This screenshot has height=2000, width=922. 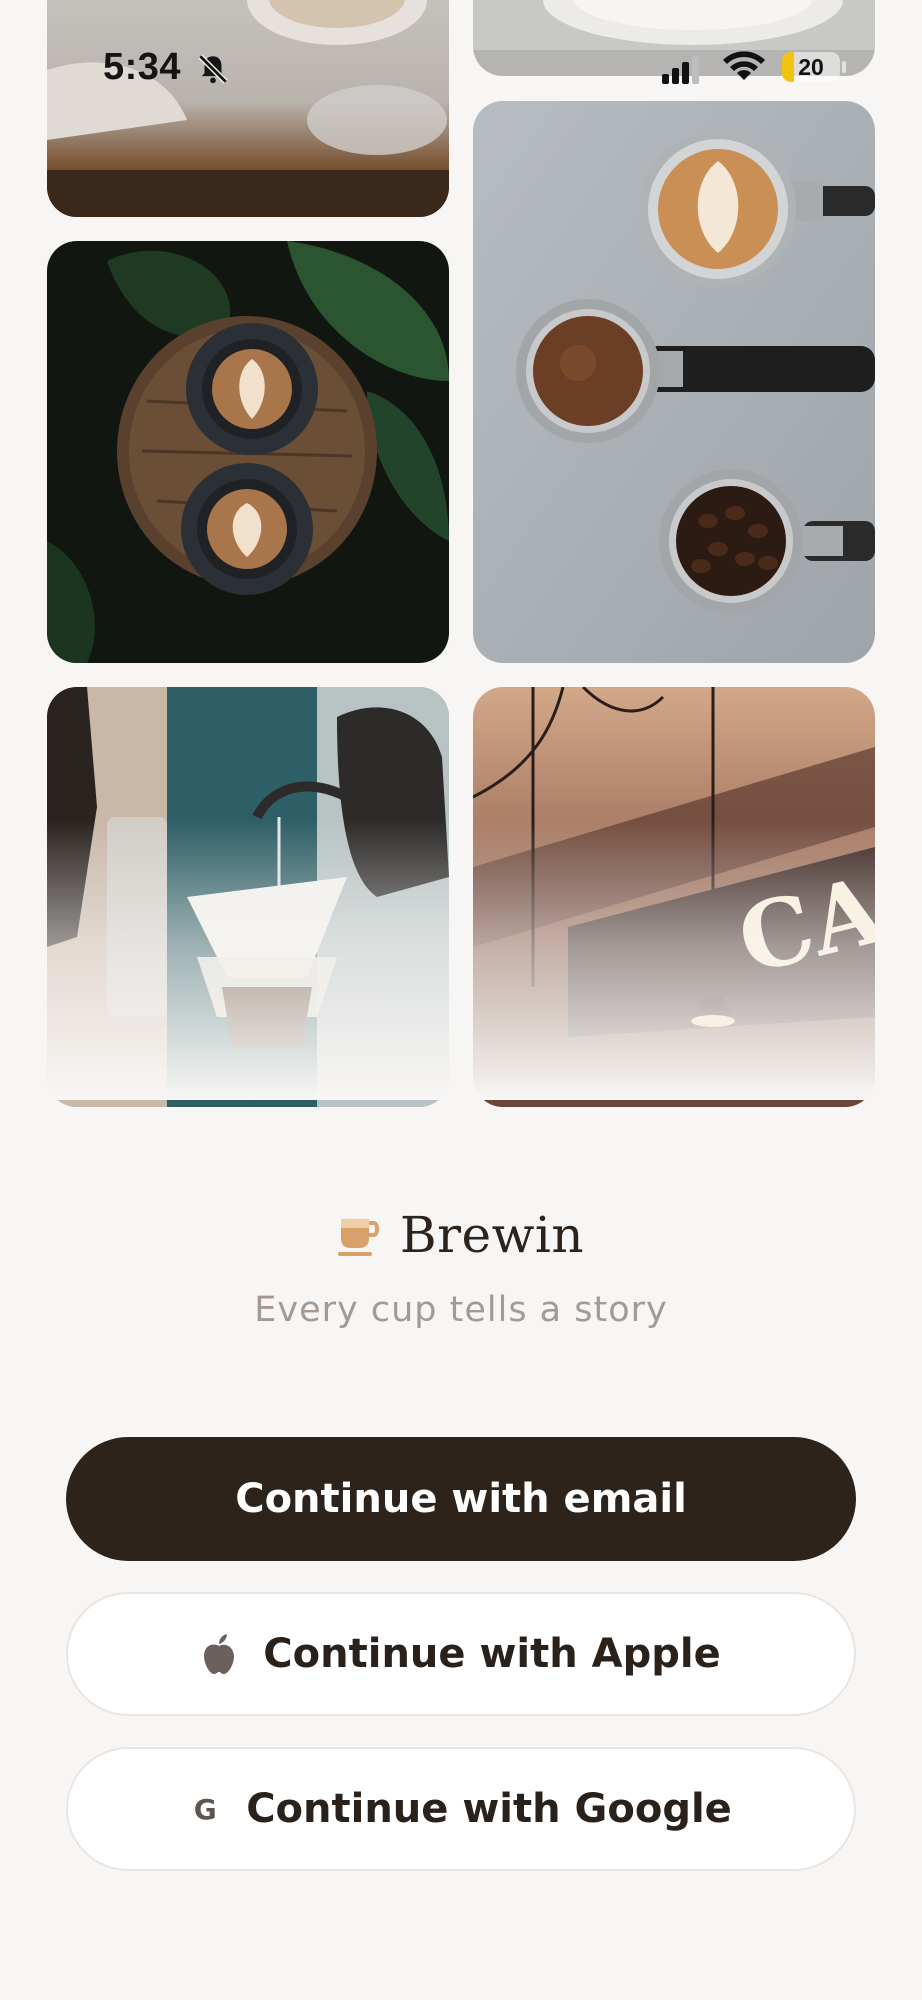 I want to click on continue-google-label: Continue with Google, so click(x=489, y=1809).